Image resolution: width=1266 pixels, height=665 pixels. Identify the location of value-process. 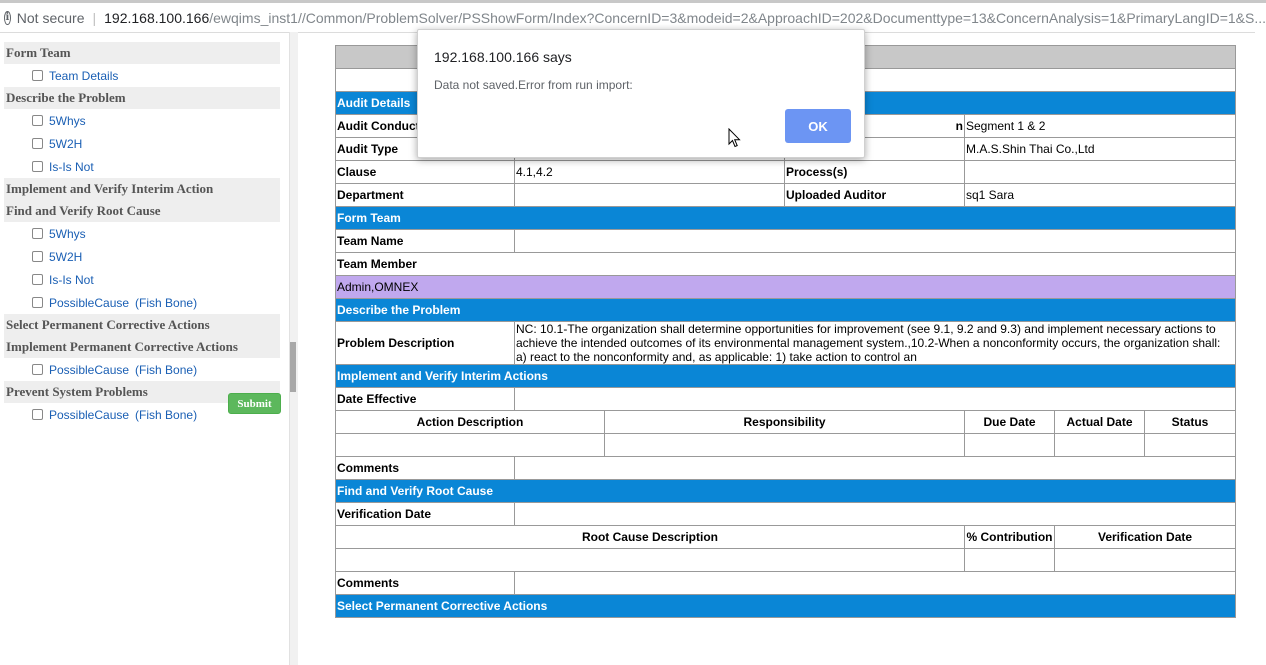
(1100, 172).